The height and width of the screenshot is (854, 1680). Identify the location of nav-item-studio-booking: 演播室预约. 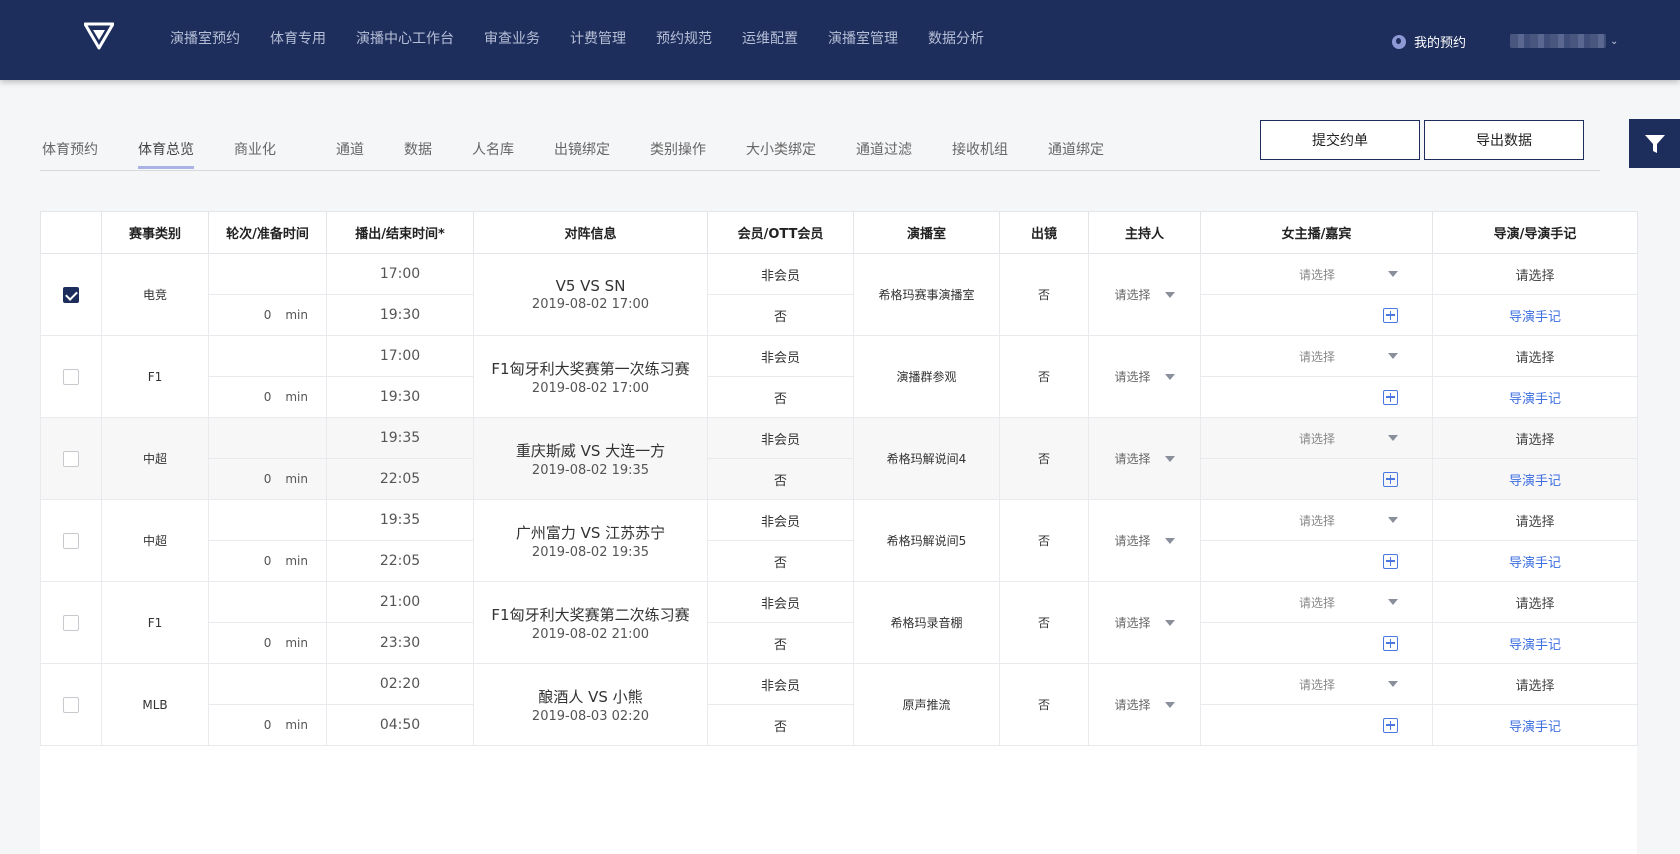
(205, 38).